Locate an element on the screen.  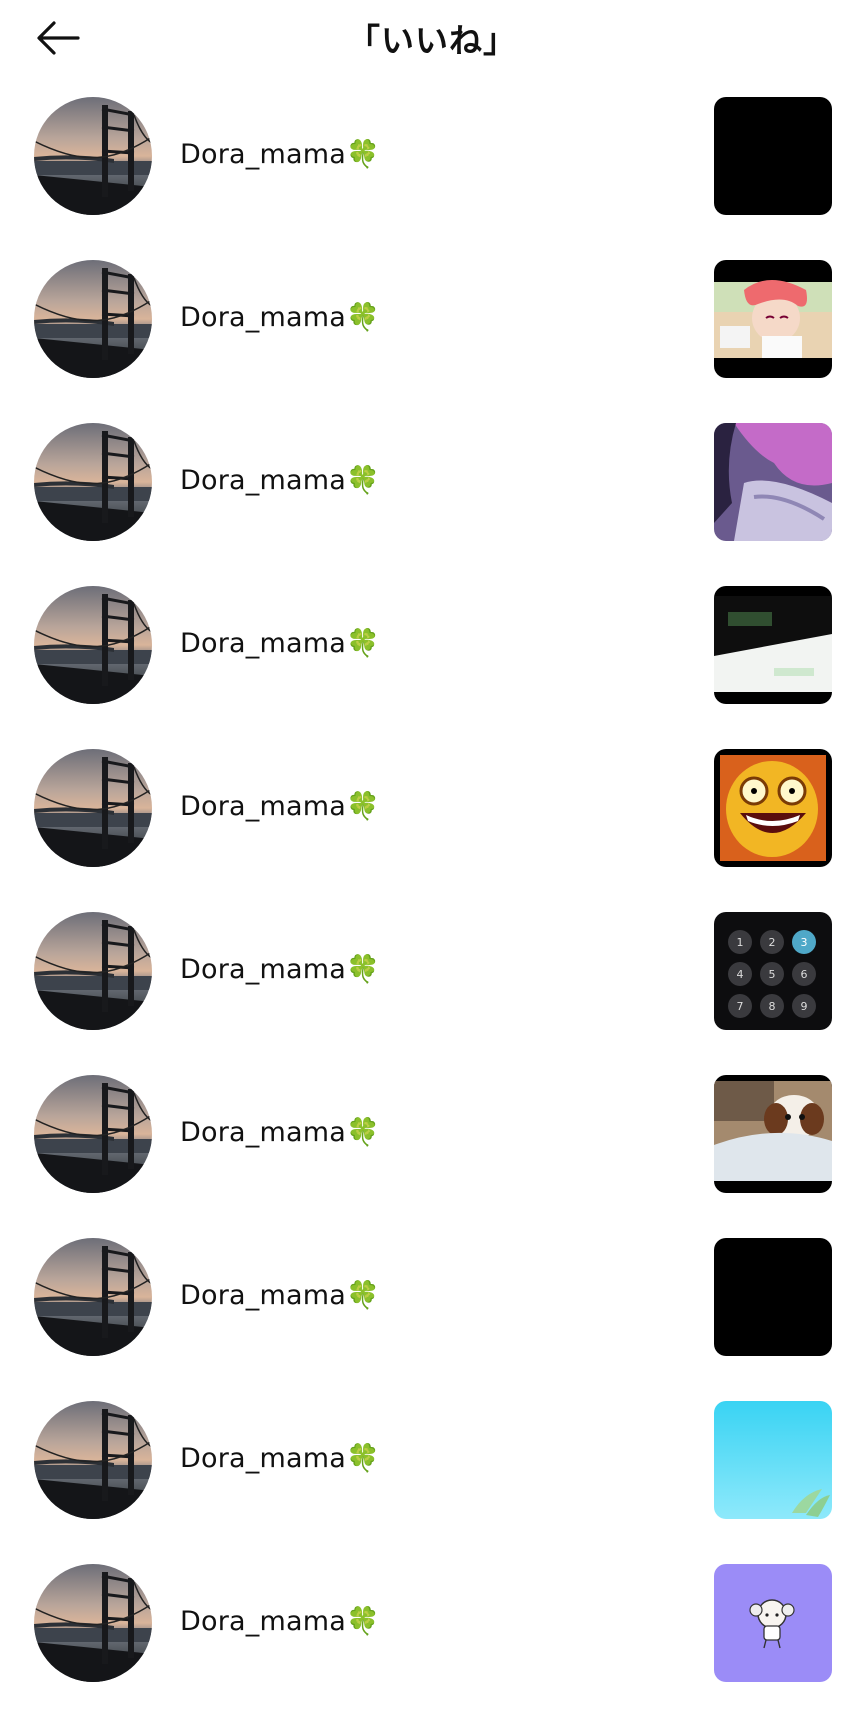
svg-text: 7 is located at coordinates (740, 1006).